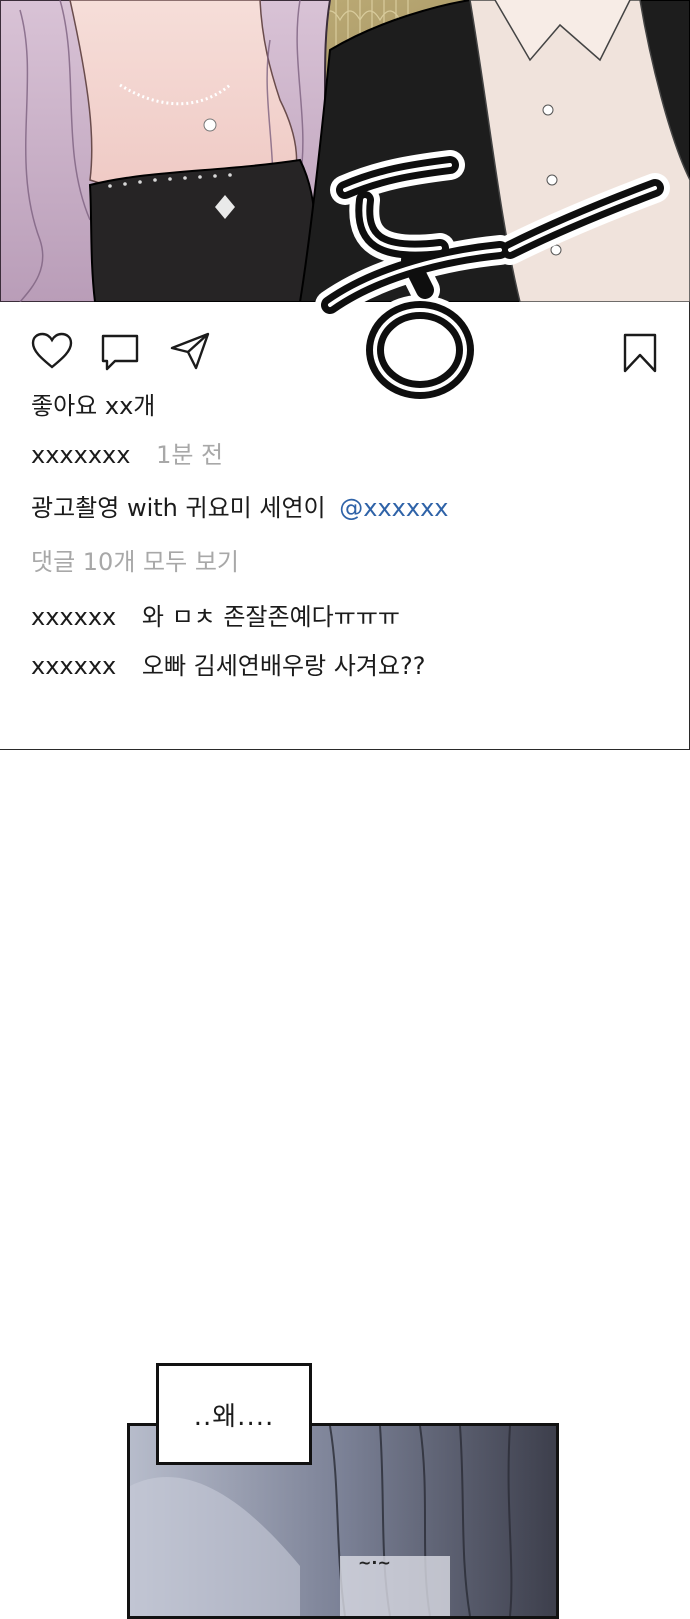 The image size is (690, 1619). I want to click on comment-text: 오빠 김세연배우랑 사겨요??, so click(283, 666).